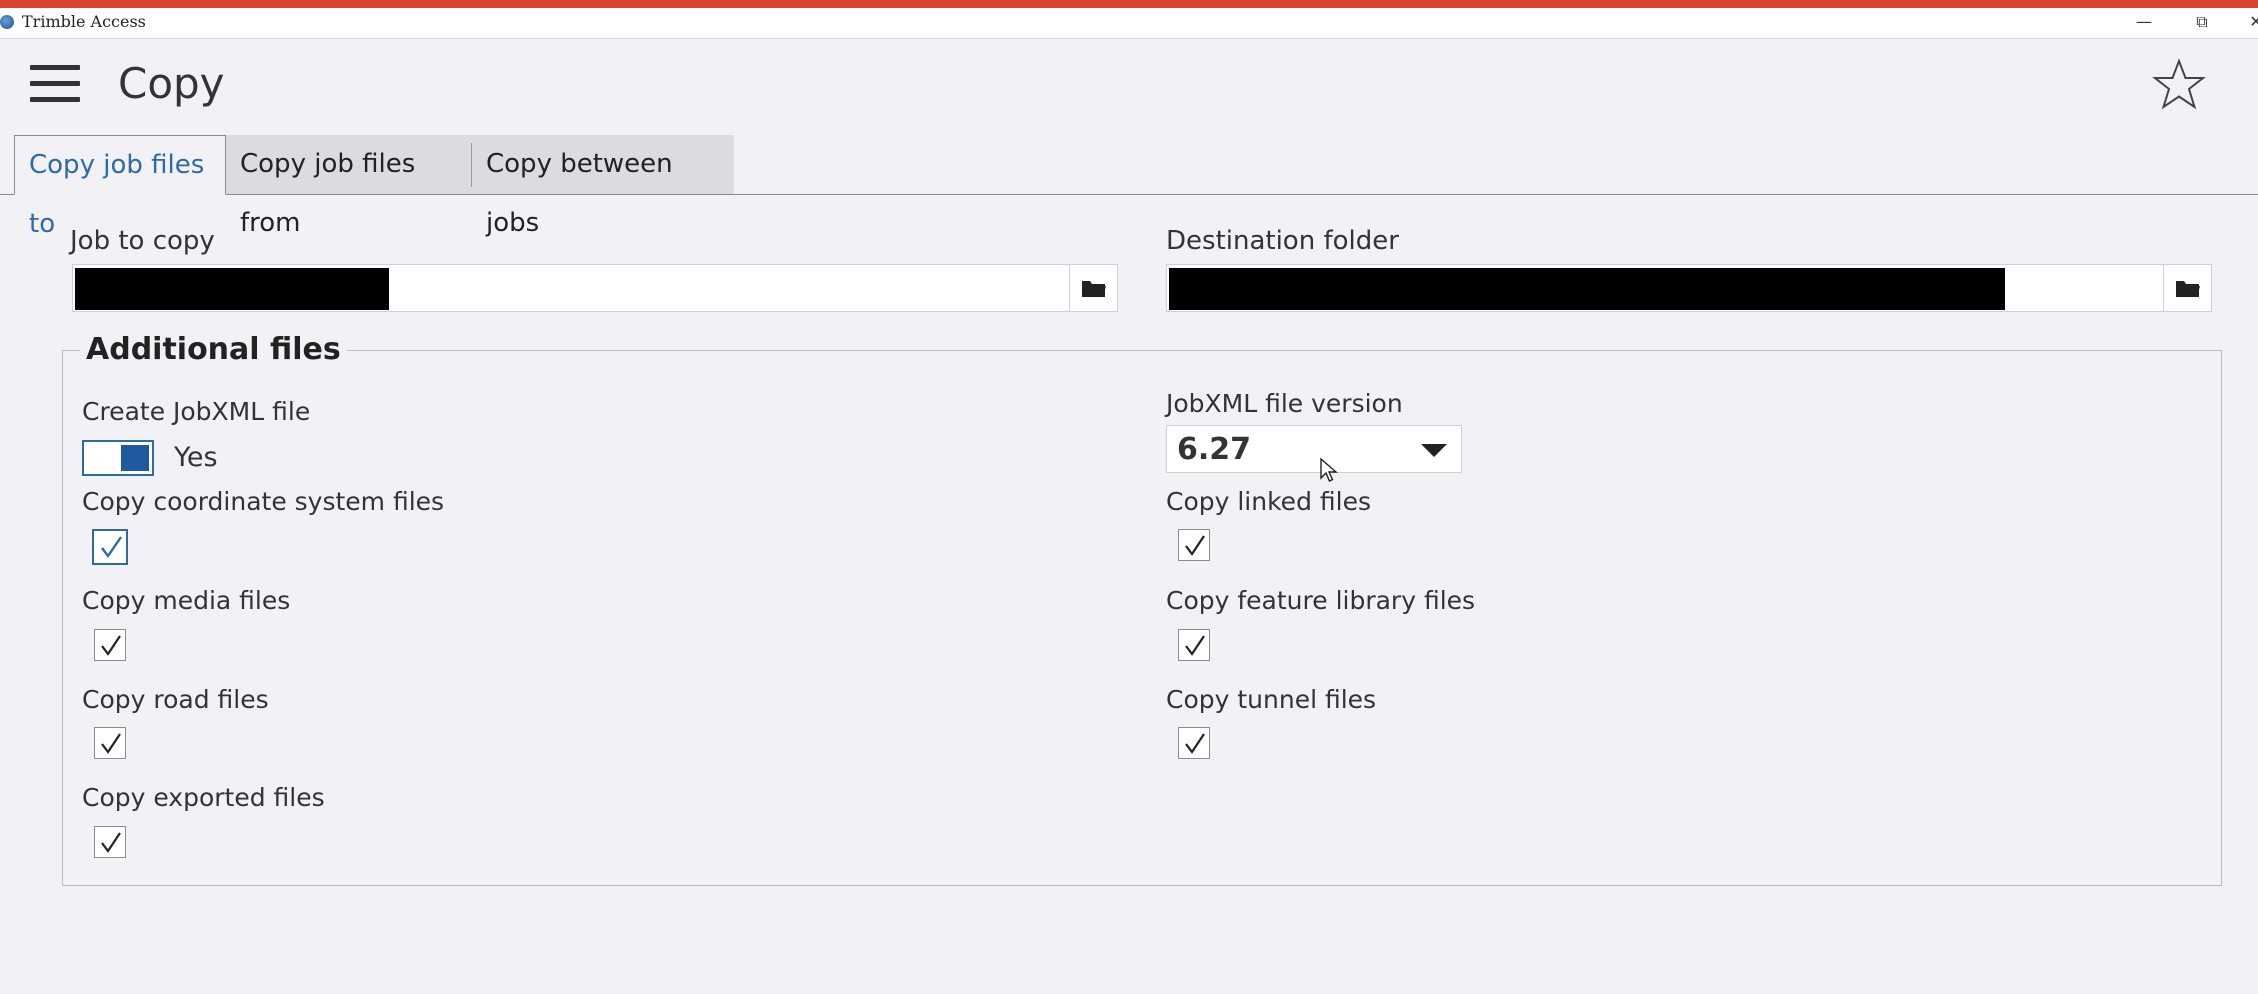 Image resolution: width=2258 pixels, height=994 pixels. I want to click on copy-road-files-checkbox, so click(110, 743).